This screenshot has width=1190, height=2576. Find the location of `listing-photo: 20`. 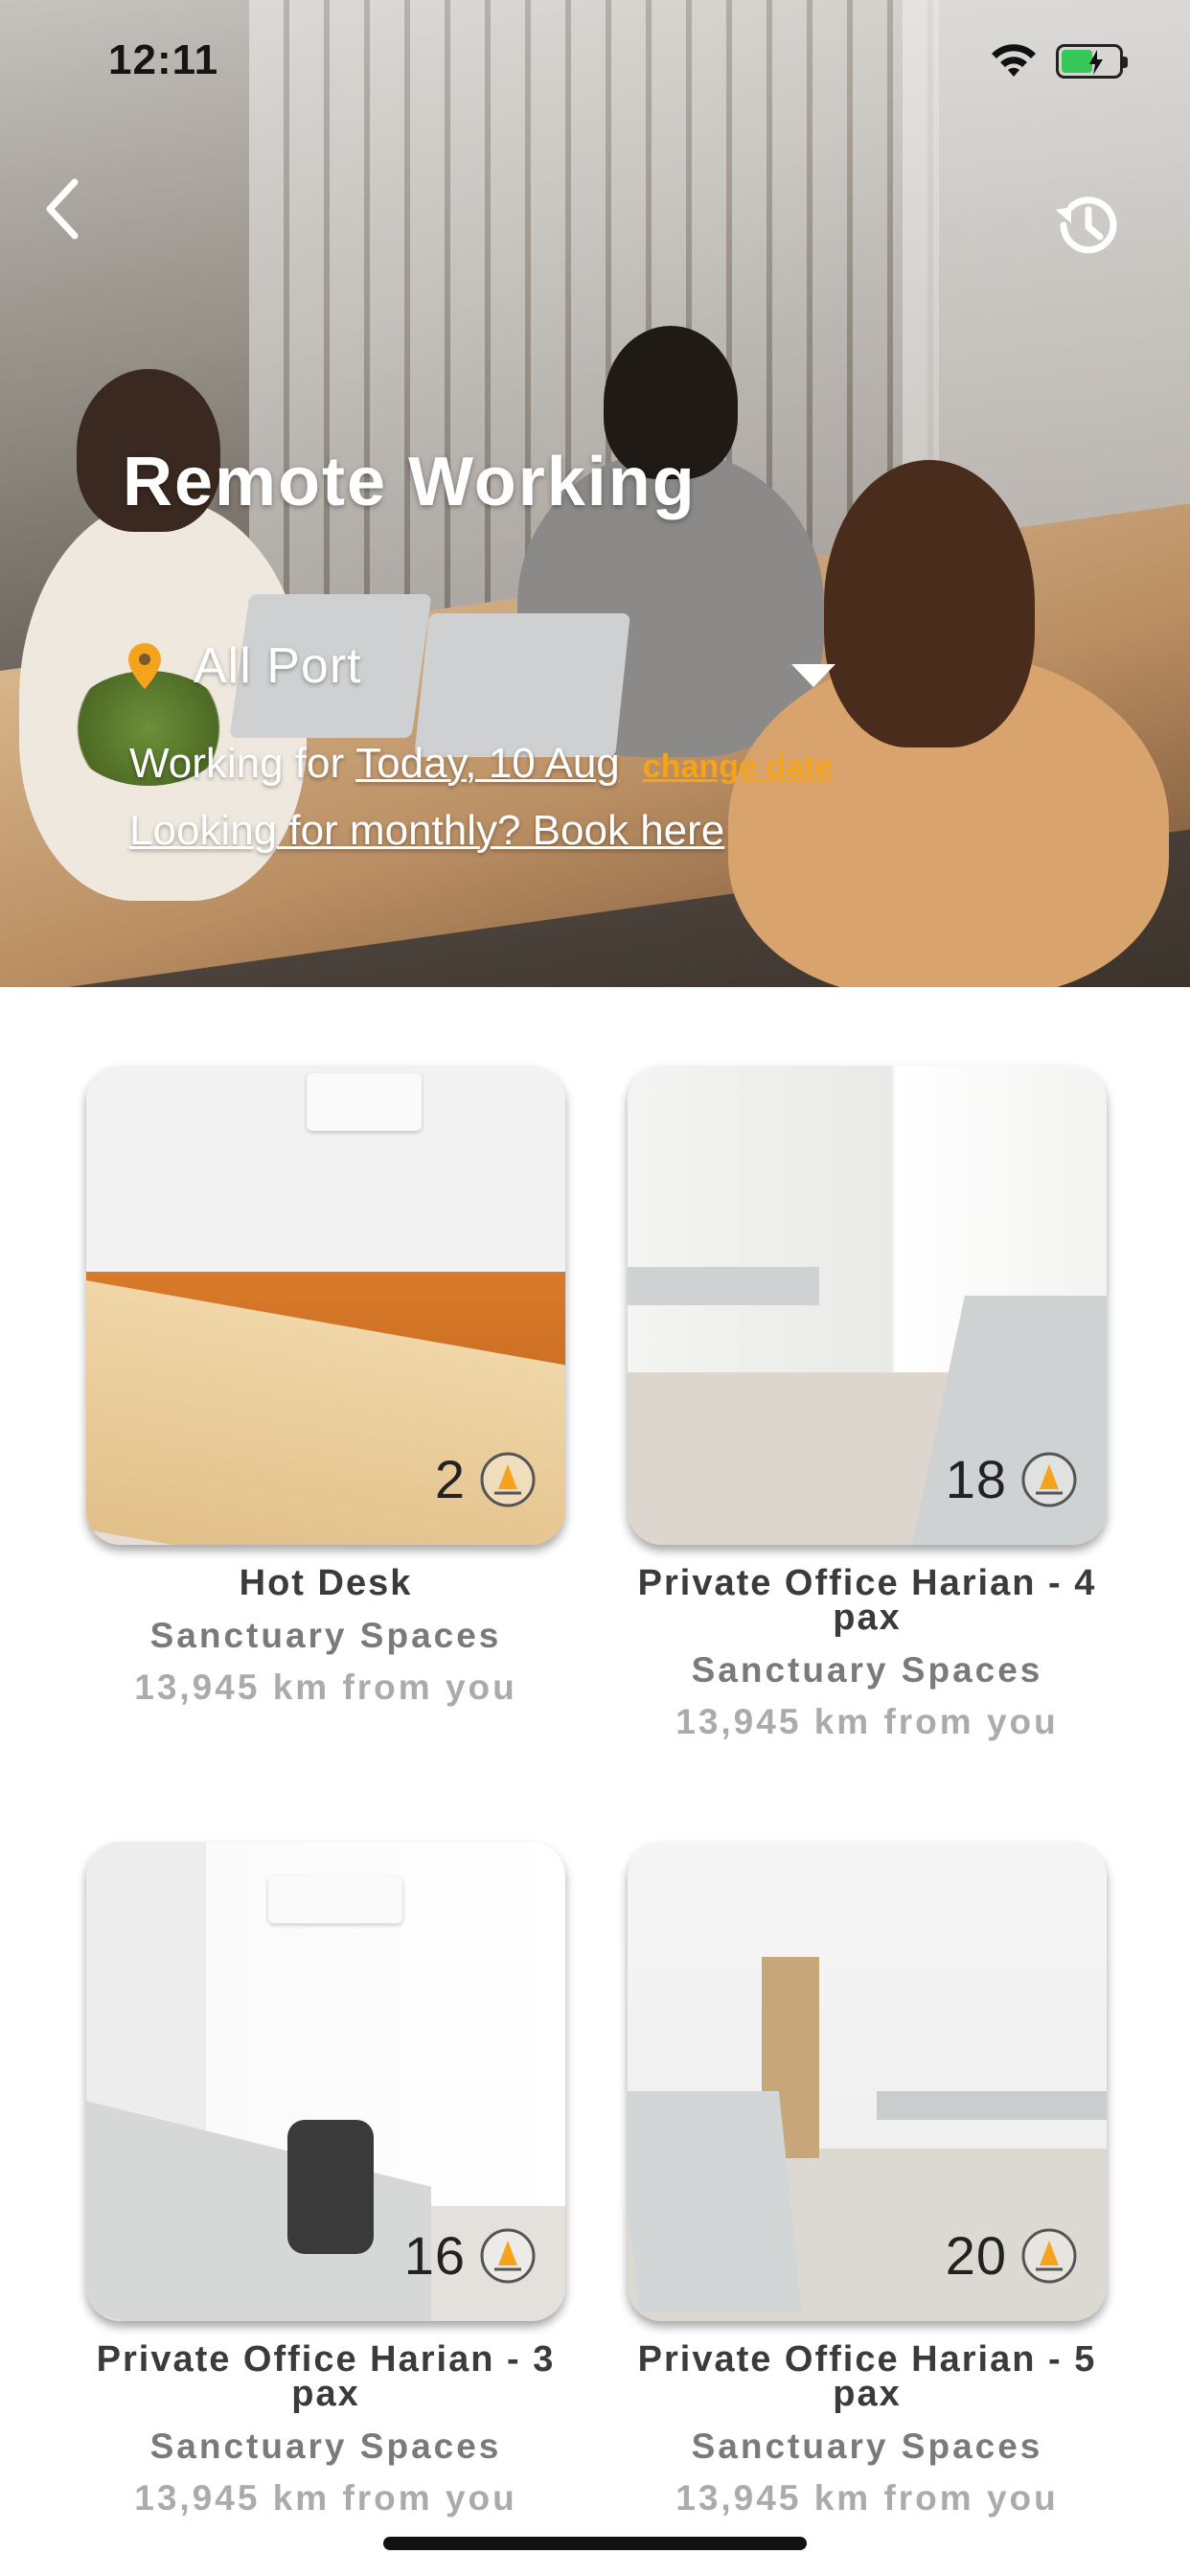

listing-photo: 20 is located at coordinates (868, 2081).